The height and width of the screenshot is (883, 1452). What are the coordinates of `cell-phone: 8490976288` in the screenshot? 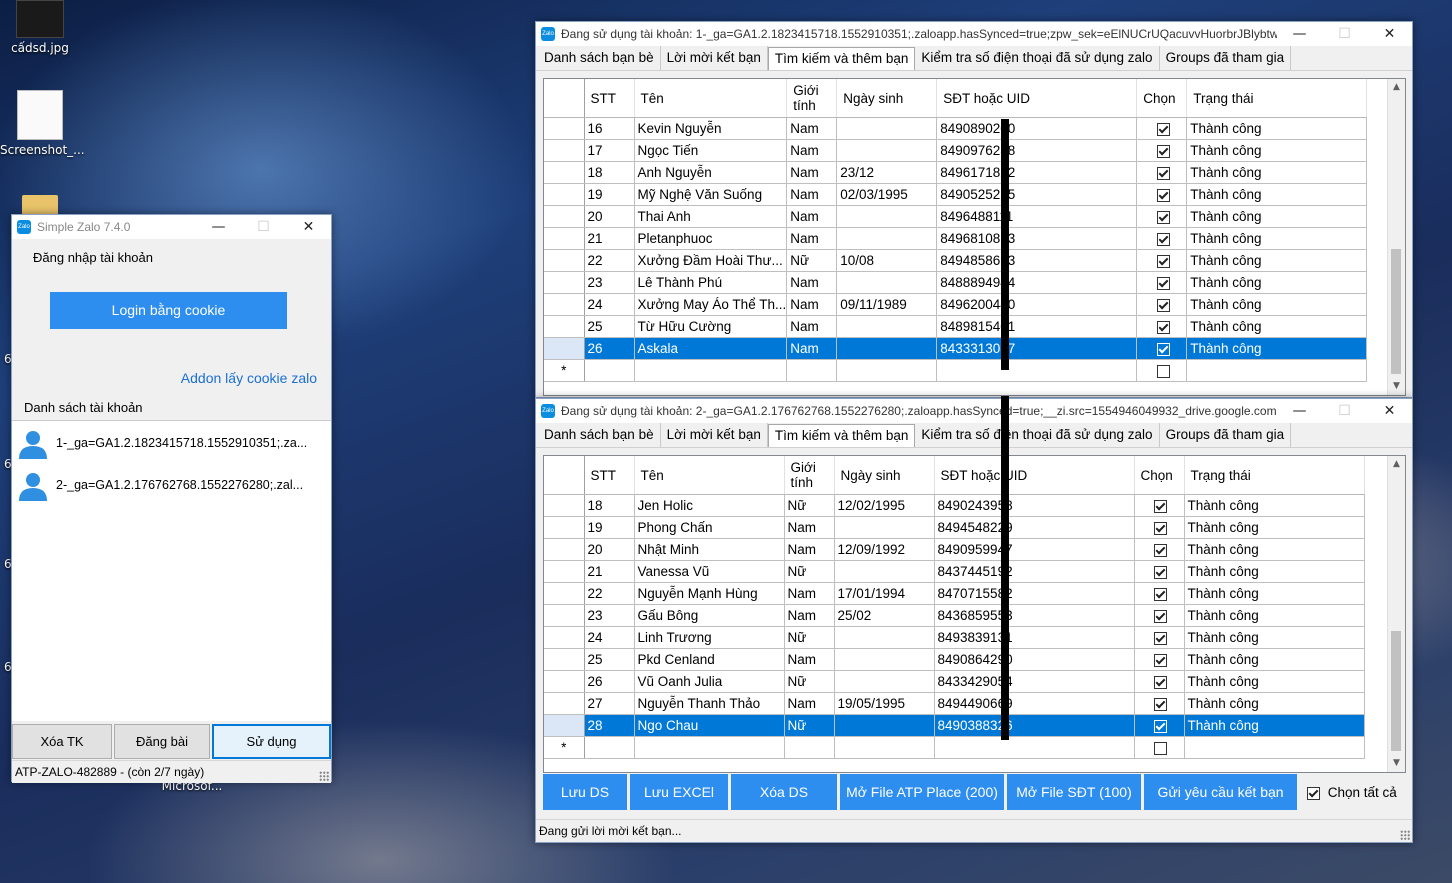 It's located at (1037, 150).